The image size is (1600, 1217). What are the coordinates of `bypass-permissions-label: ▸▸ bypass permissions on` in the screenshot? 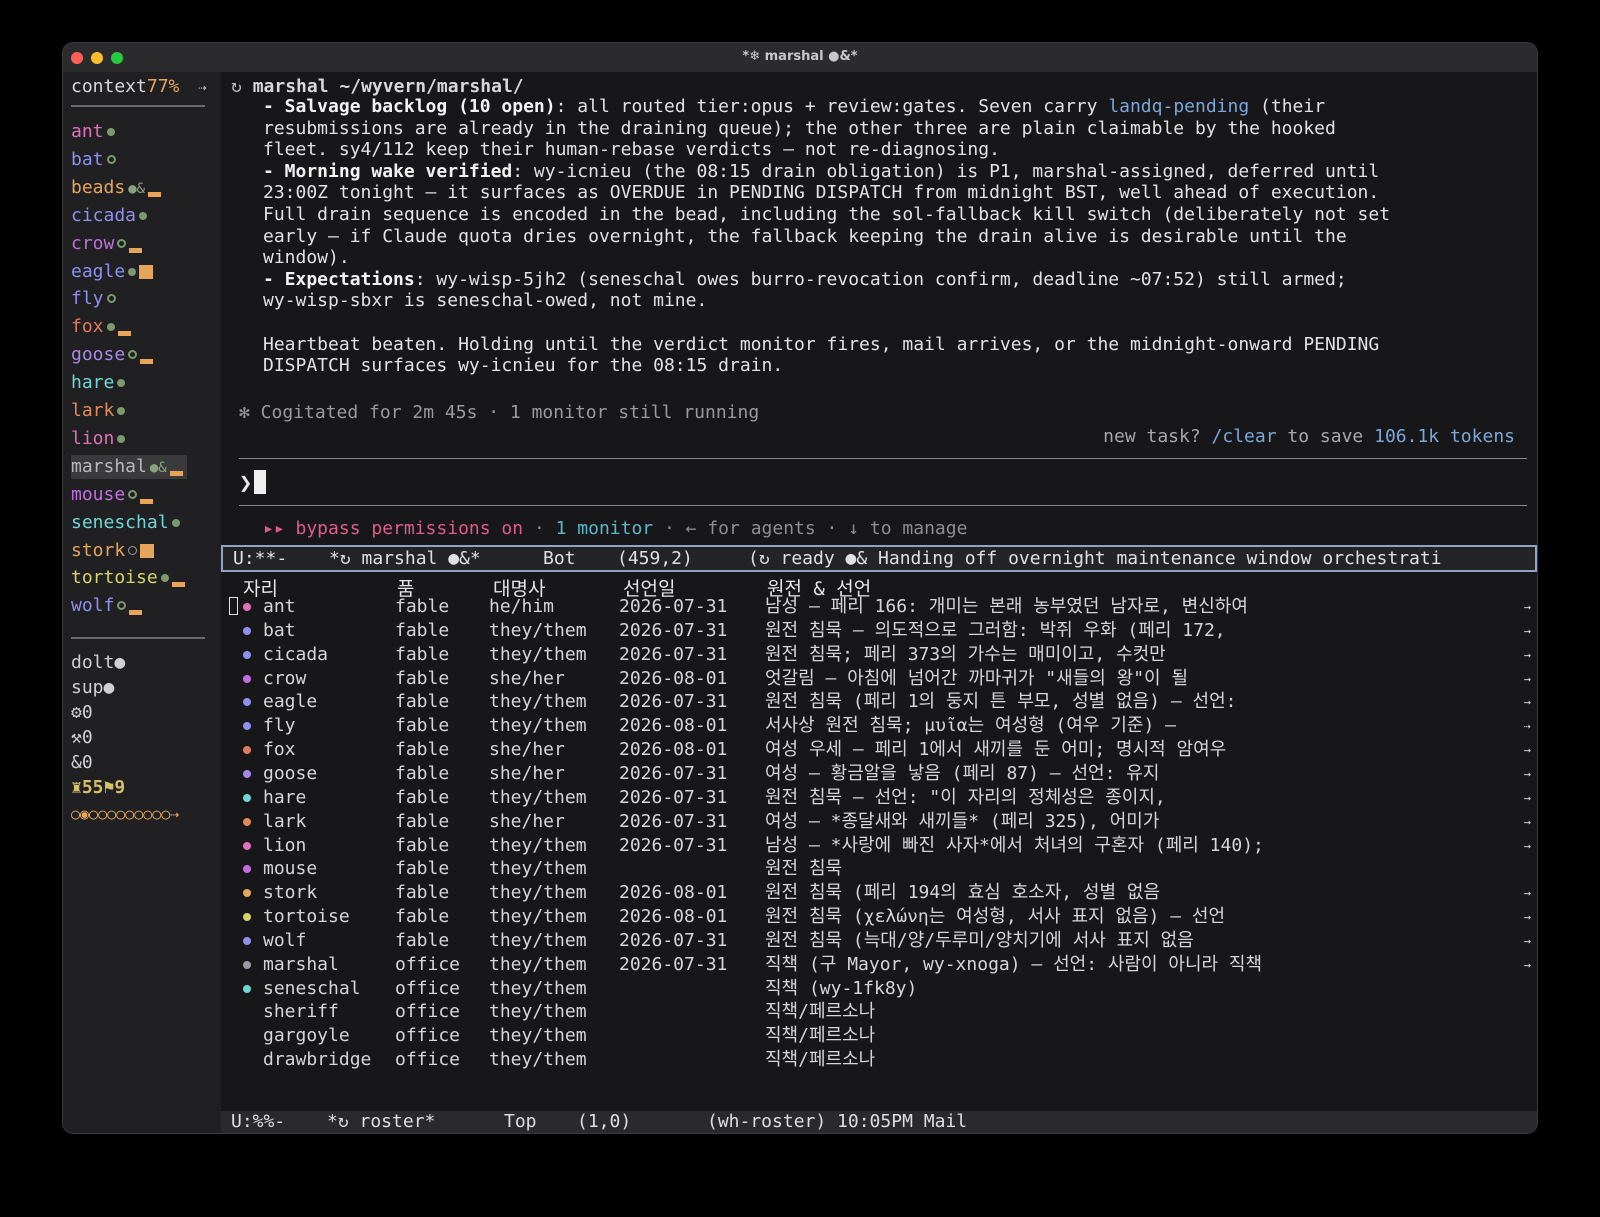 It's located at (393, 528).